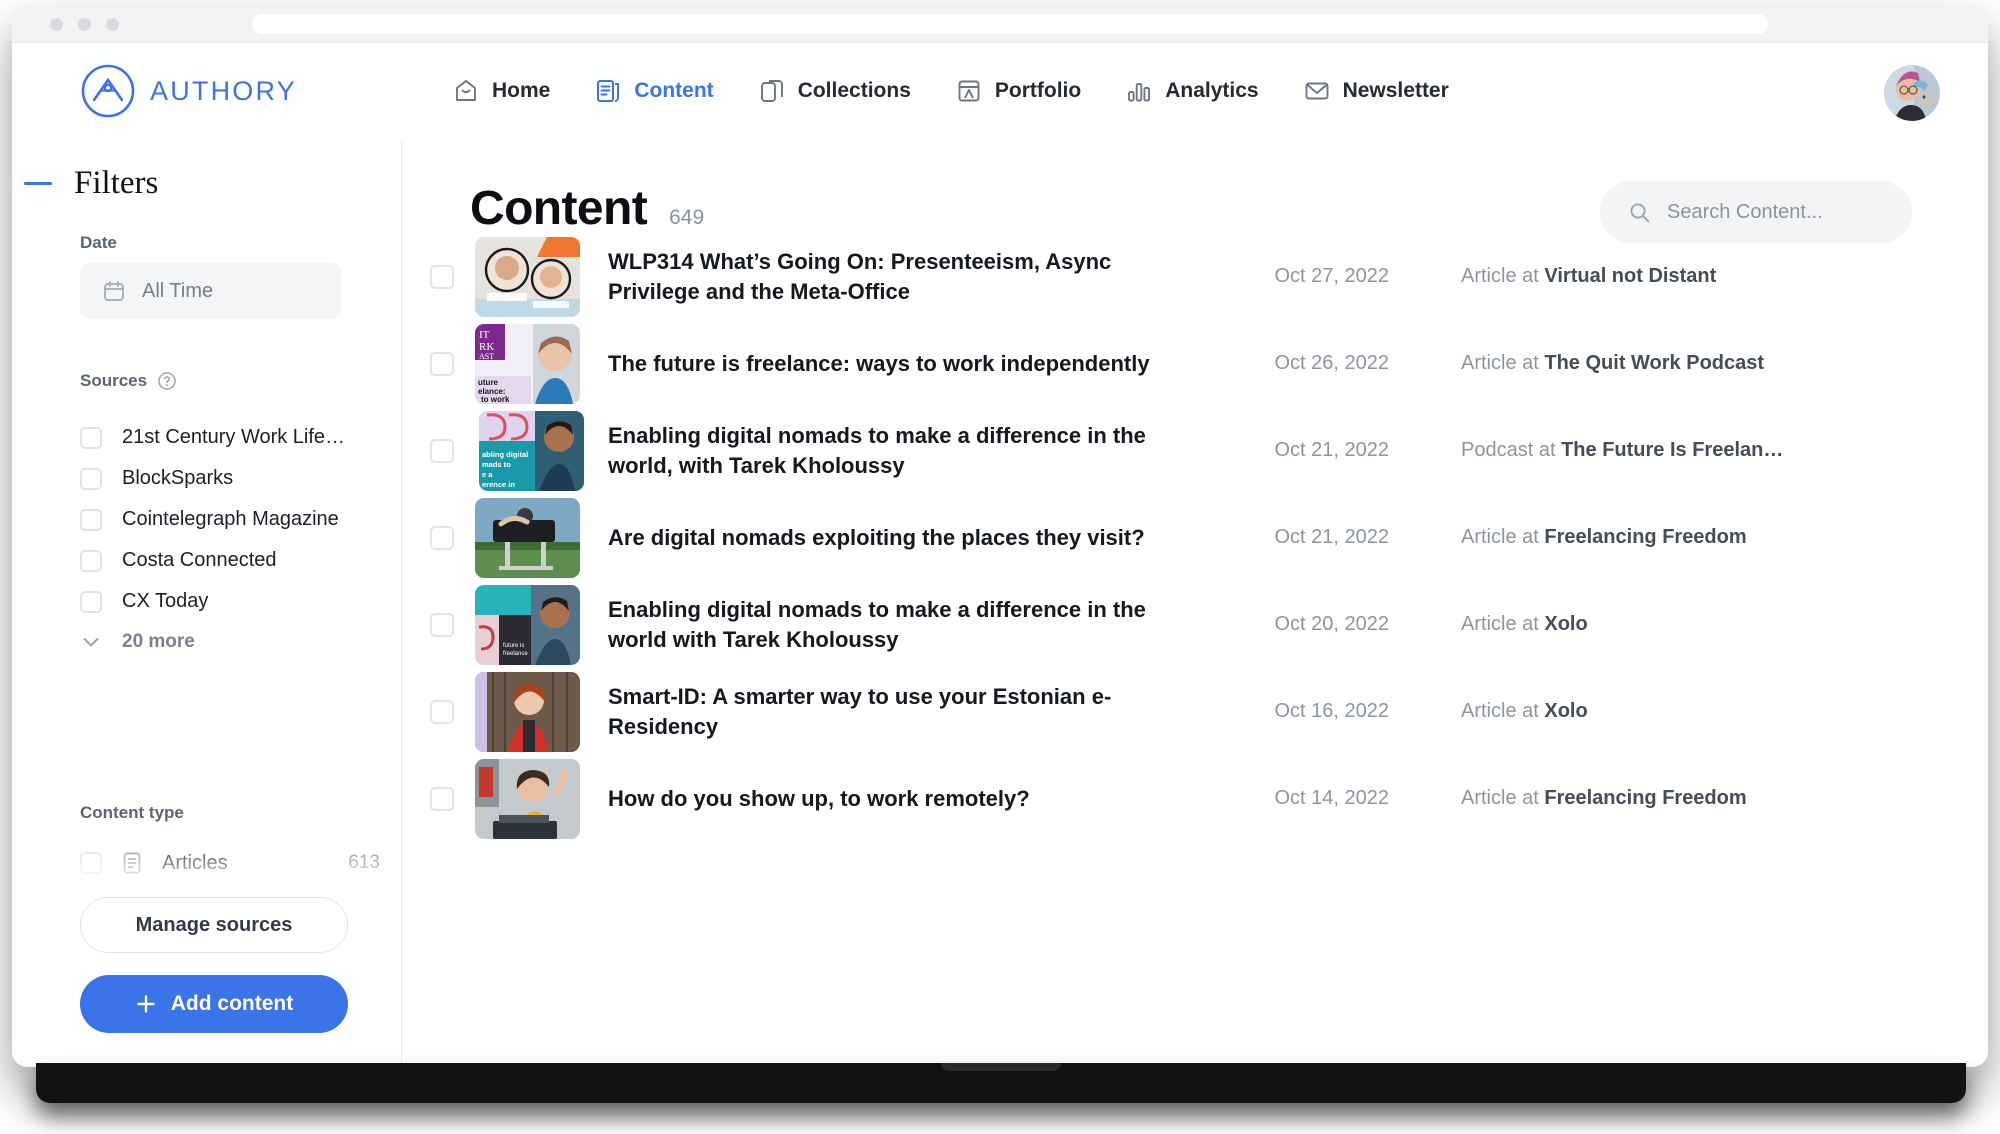  Describe the element at coordinates (1001, 1067) in the screenshot. I see `bezel-notch` at that location.